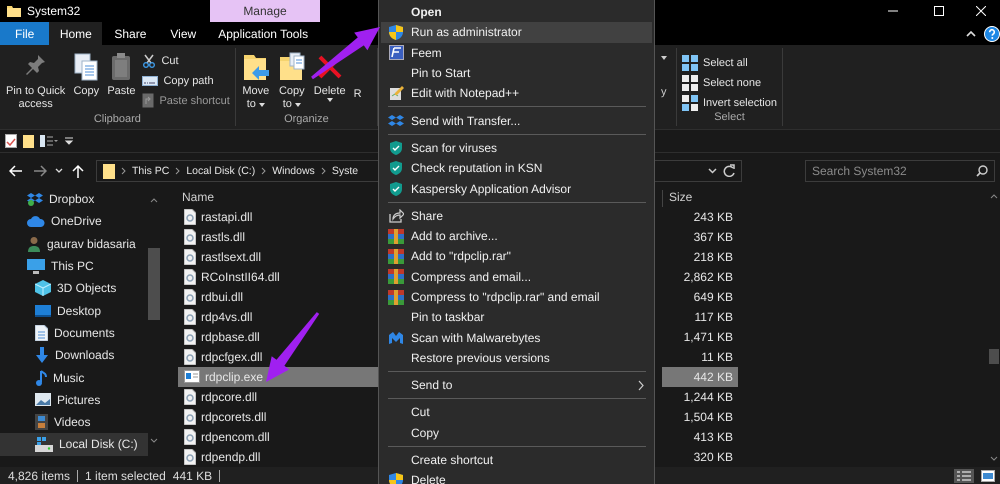  I want to click on file-name-cell: rastlsext.dll, so click(278, 256).